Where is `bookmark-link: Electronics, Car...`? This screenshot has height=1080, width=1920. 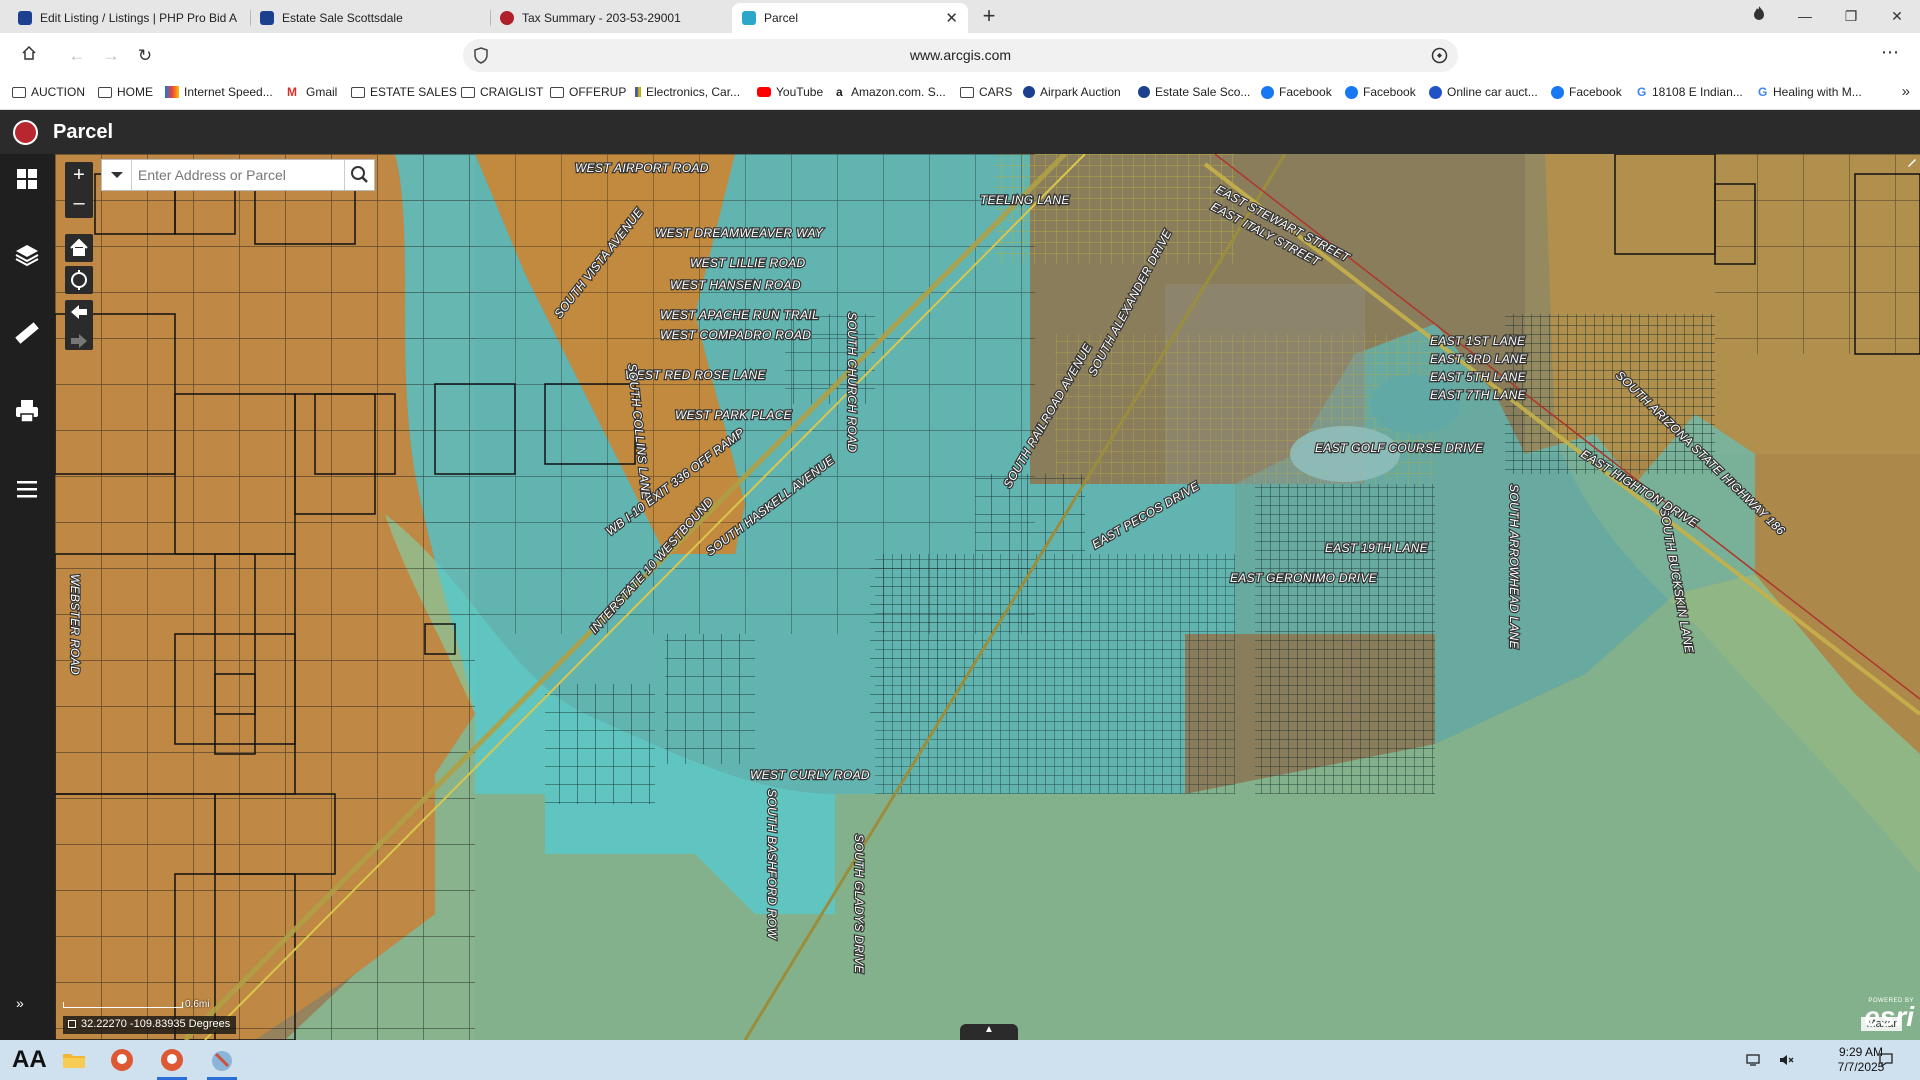
bookmark-link: Electronics, Car... is located at coordinates (687, 92).